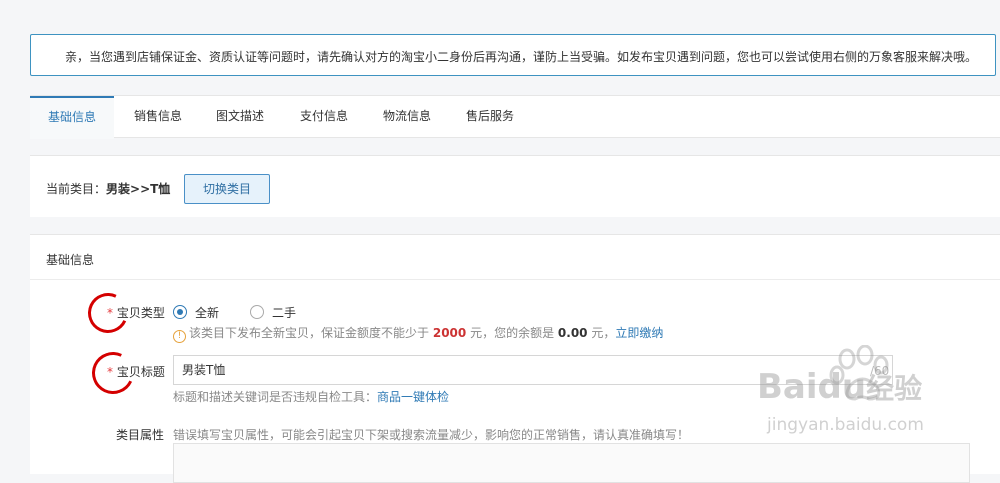 Image resolution: width=1000 pixels, height=483 pixels. Describe the element at coordinates (240, 116) in the screenshot. I see `tab-description: 图文描述` at that location.